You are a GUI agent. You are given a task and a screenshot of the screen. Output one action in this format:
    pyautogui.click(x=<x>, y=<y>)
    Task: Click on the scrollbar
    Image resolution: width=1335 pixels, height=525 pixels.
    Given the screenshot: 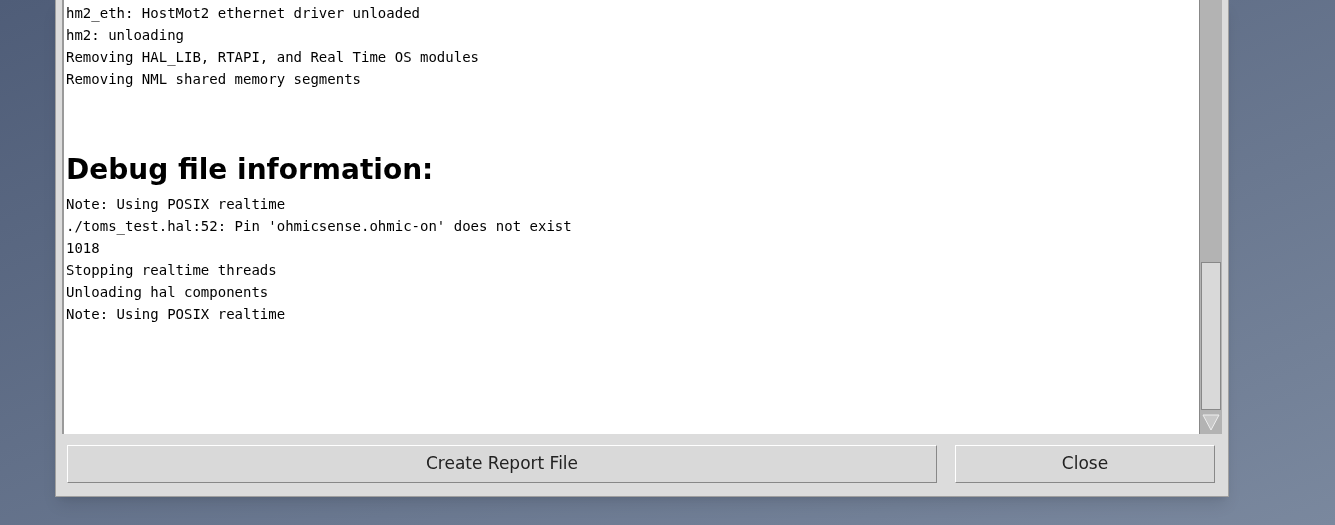 What is the action you would take?
    pyautogui.click(x=1210, y=217)
    